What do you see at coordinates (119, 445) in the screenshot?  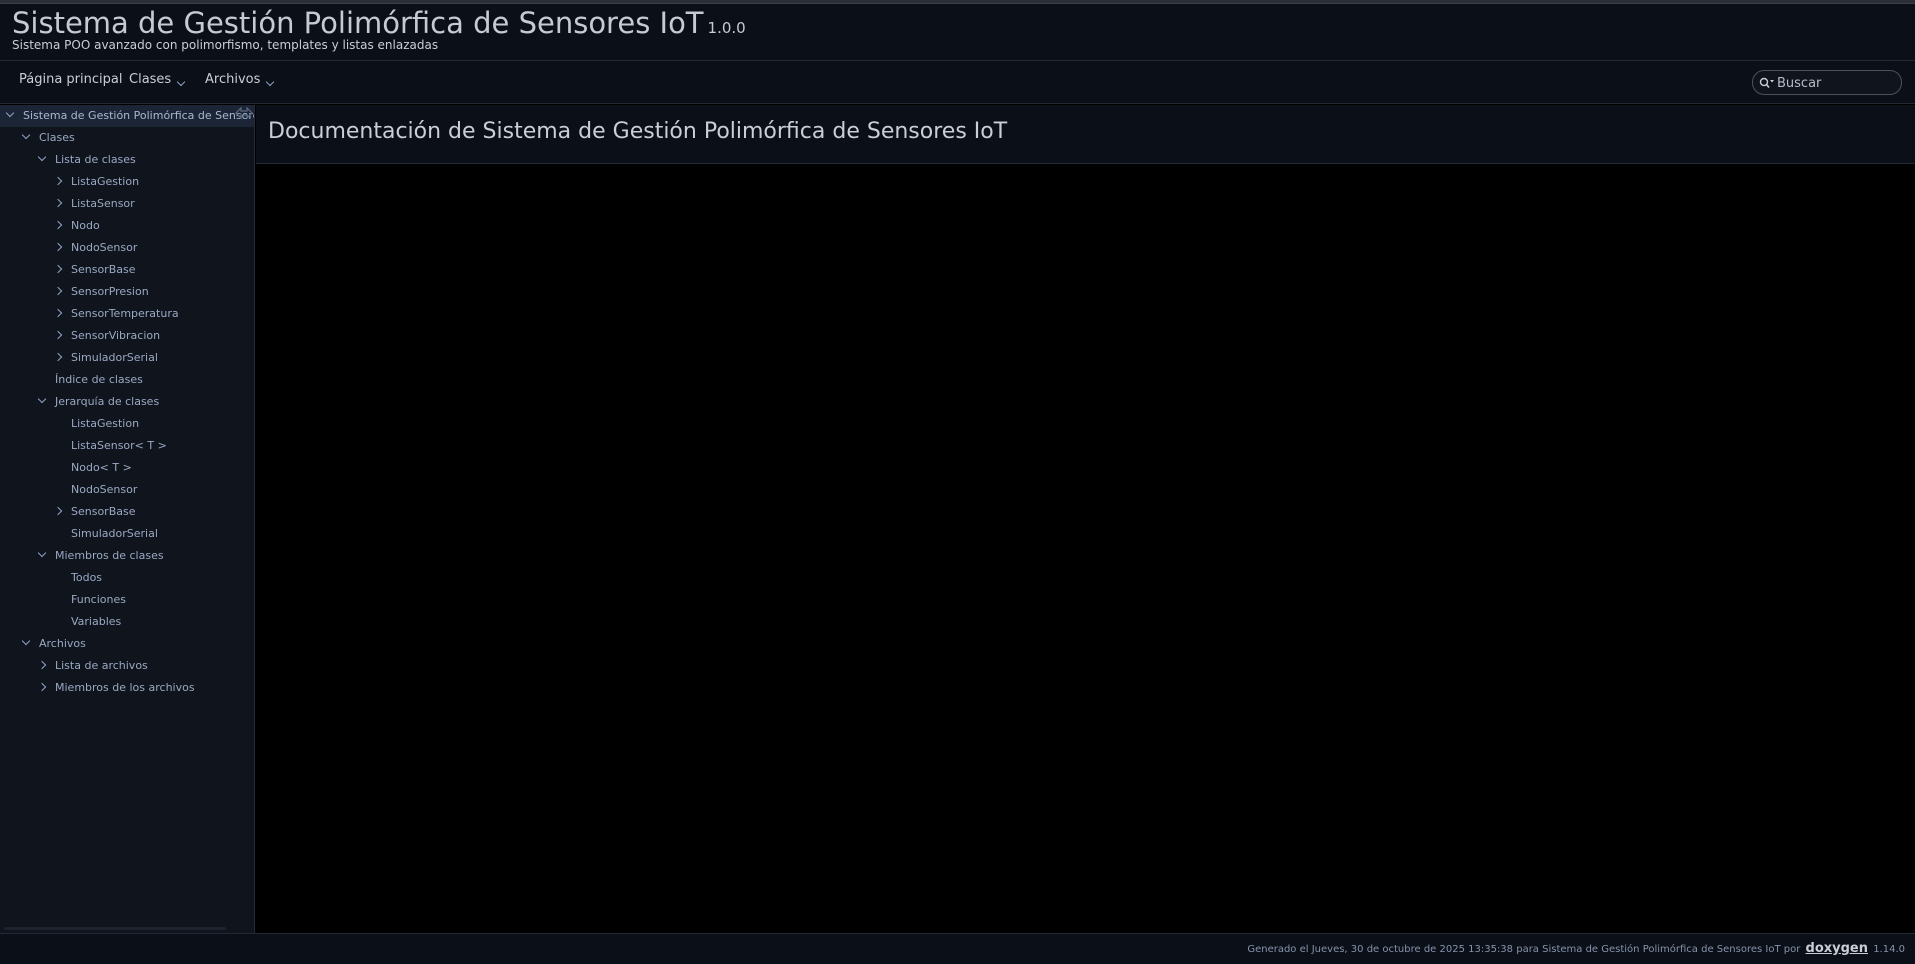 I see `tree-item-label: ListaSensor< T >` at bounding box center [119, 445].